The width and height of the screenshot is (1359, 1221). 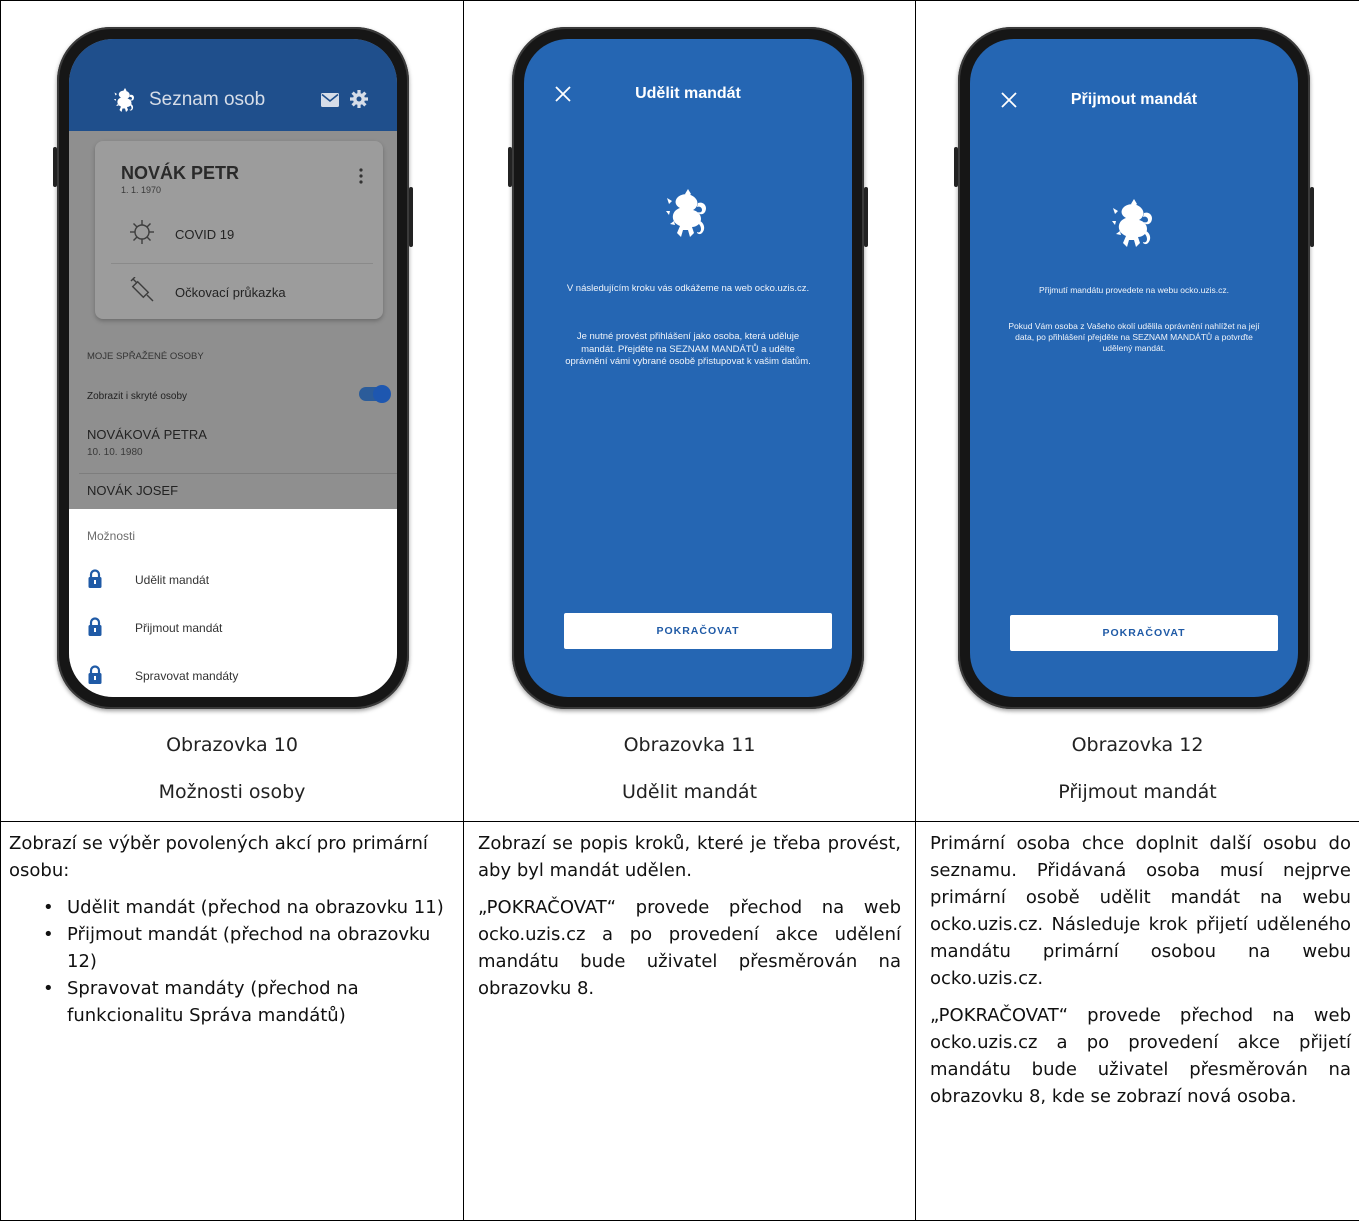 What do you see at coordinates (361, 176) in the screenshot?
I see `kebab-menu-icon` at bounding box center [361, 176].